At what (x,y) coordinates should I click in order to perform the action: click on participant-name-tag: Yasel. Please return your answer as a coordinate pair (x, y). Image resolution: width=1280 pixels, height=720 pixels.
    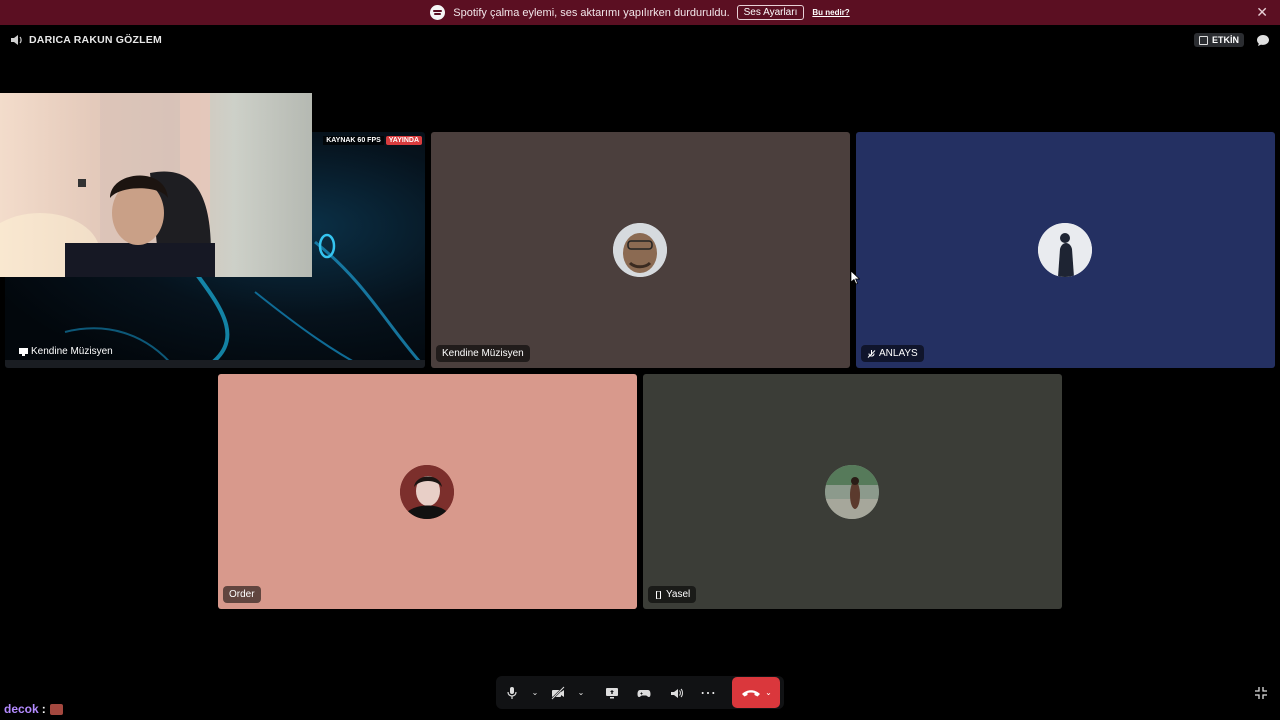
    Looking at the image, I should click on (672, 594).